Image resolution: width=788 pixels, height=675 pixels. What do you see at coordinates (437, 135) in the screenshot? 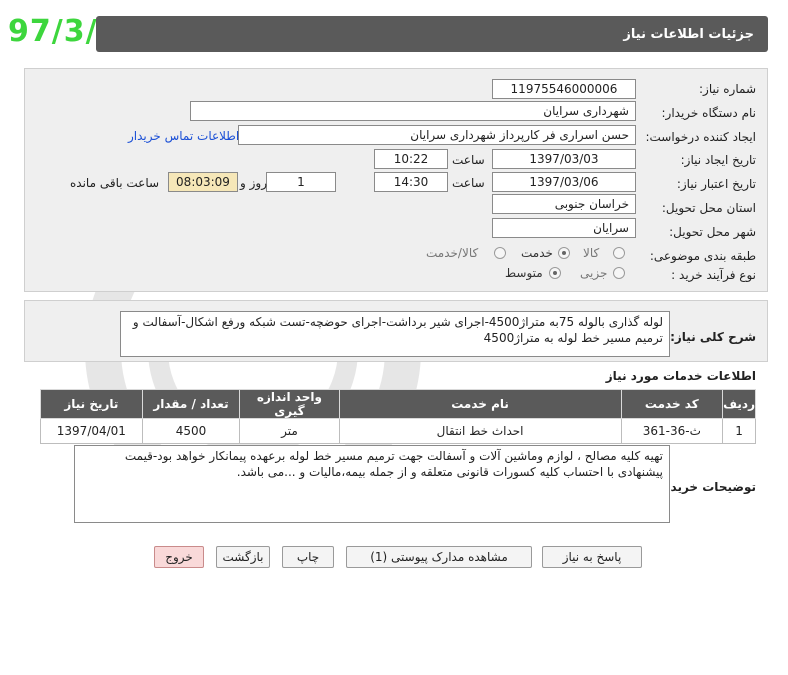
I see `requester-field: حسن اسراری فر کارپرداز شهرداری سرایان` at bounding box center [437, 135].